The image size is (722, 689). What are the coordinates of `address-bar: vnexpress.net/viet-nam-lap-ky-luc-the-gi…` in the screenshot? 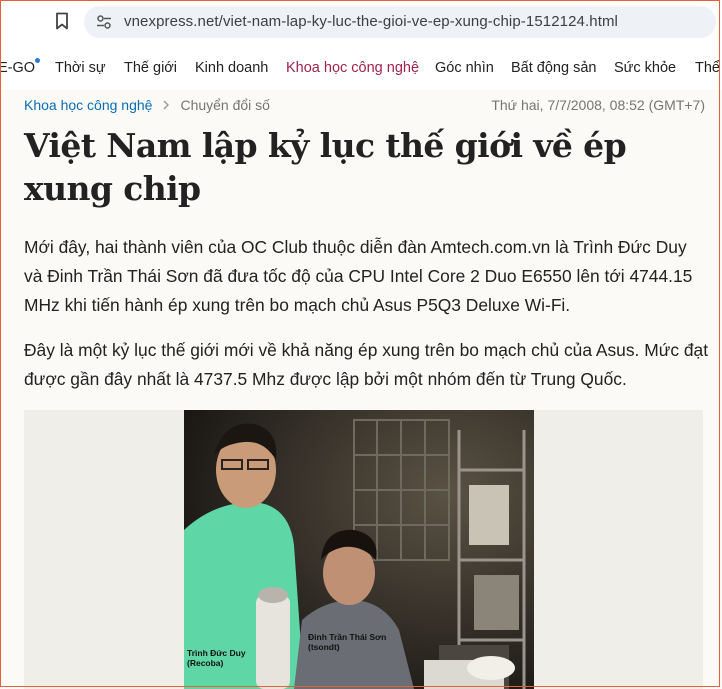 It's located at (400, 22).